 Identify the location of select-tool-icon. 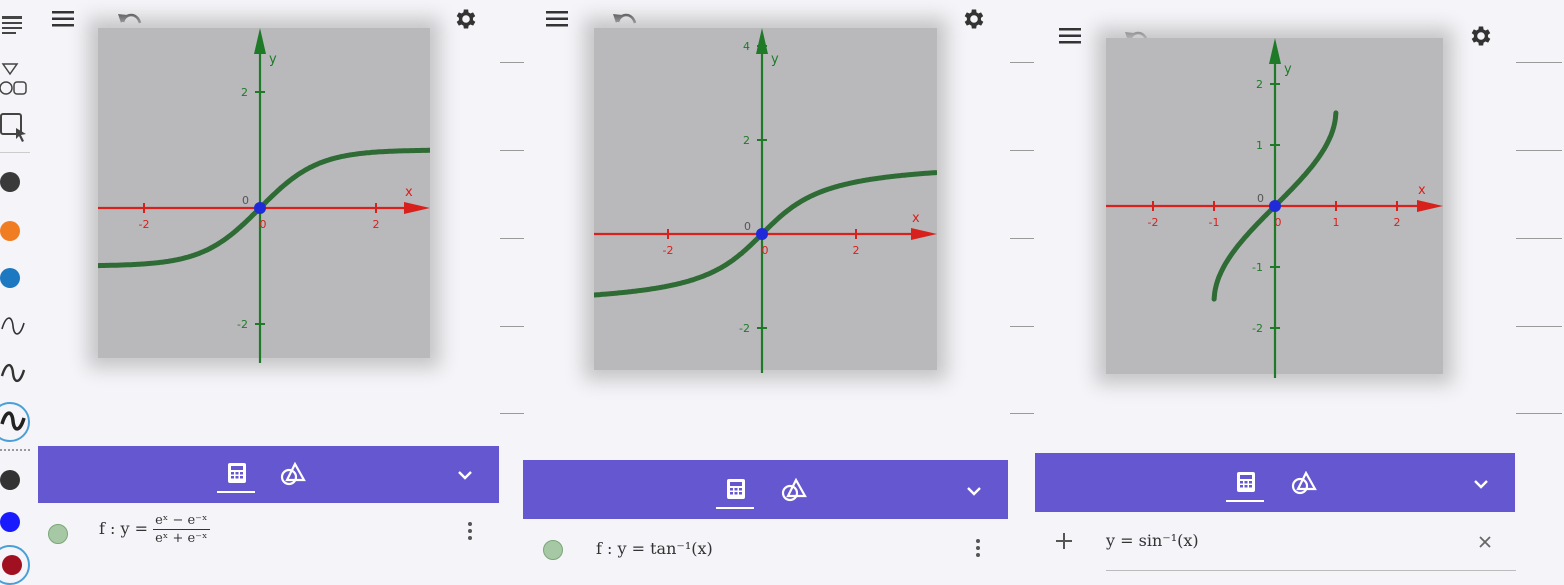
(14, 130).